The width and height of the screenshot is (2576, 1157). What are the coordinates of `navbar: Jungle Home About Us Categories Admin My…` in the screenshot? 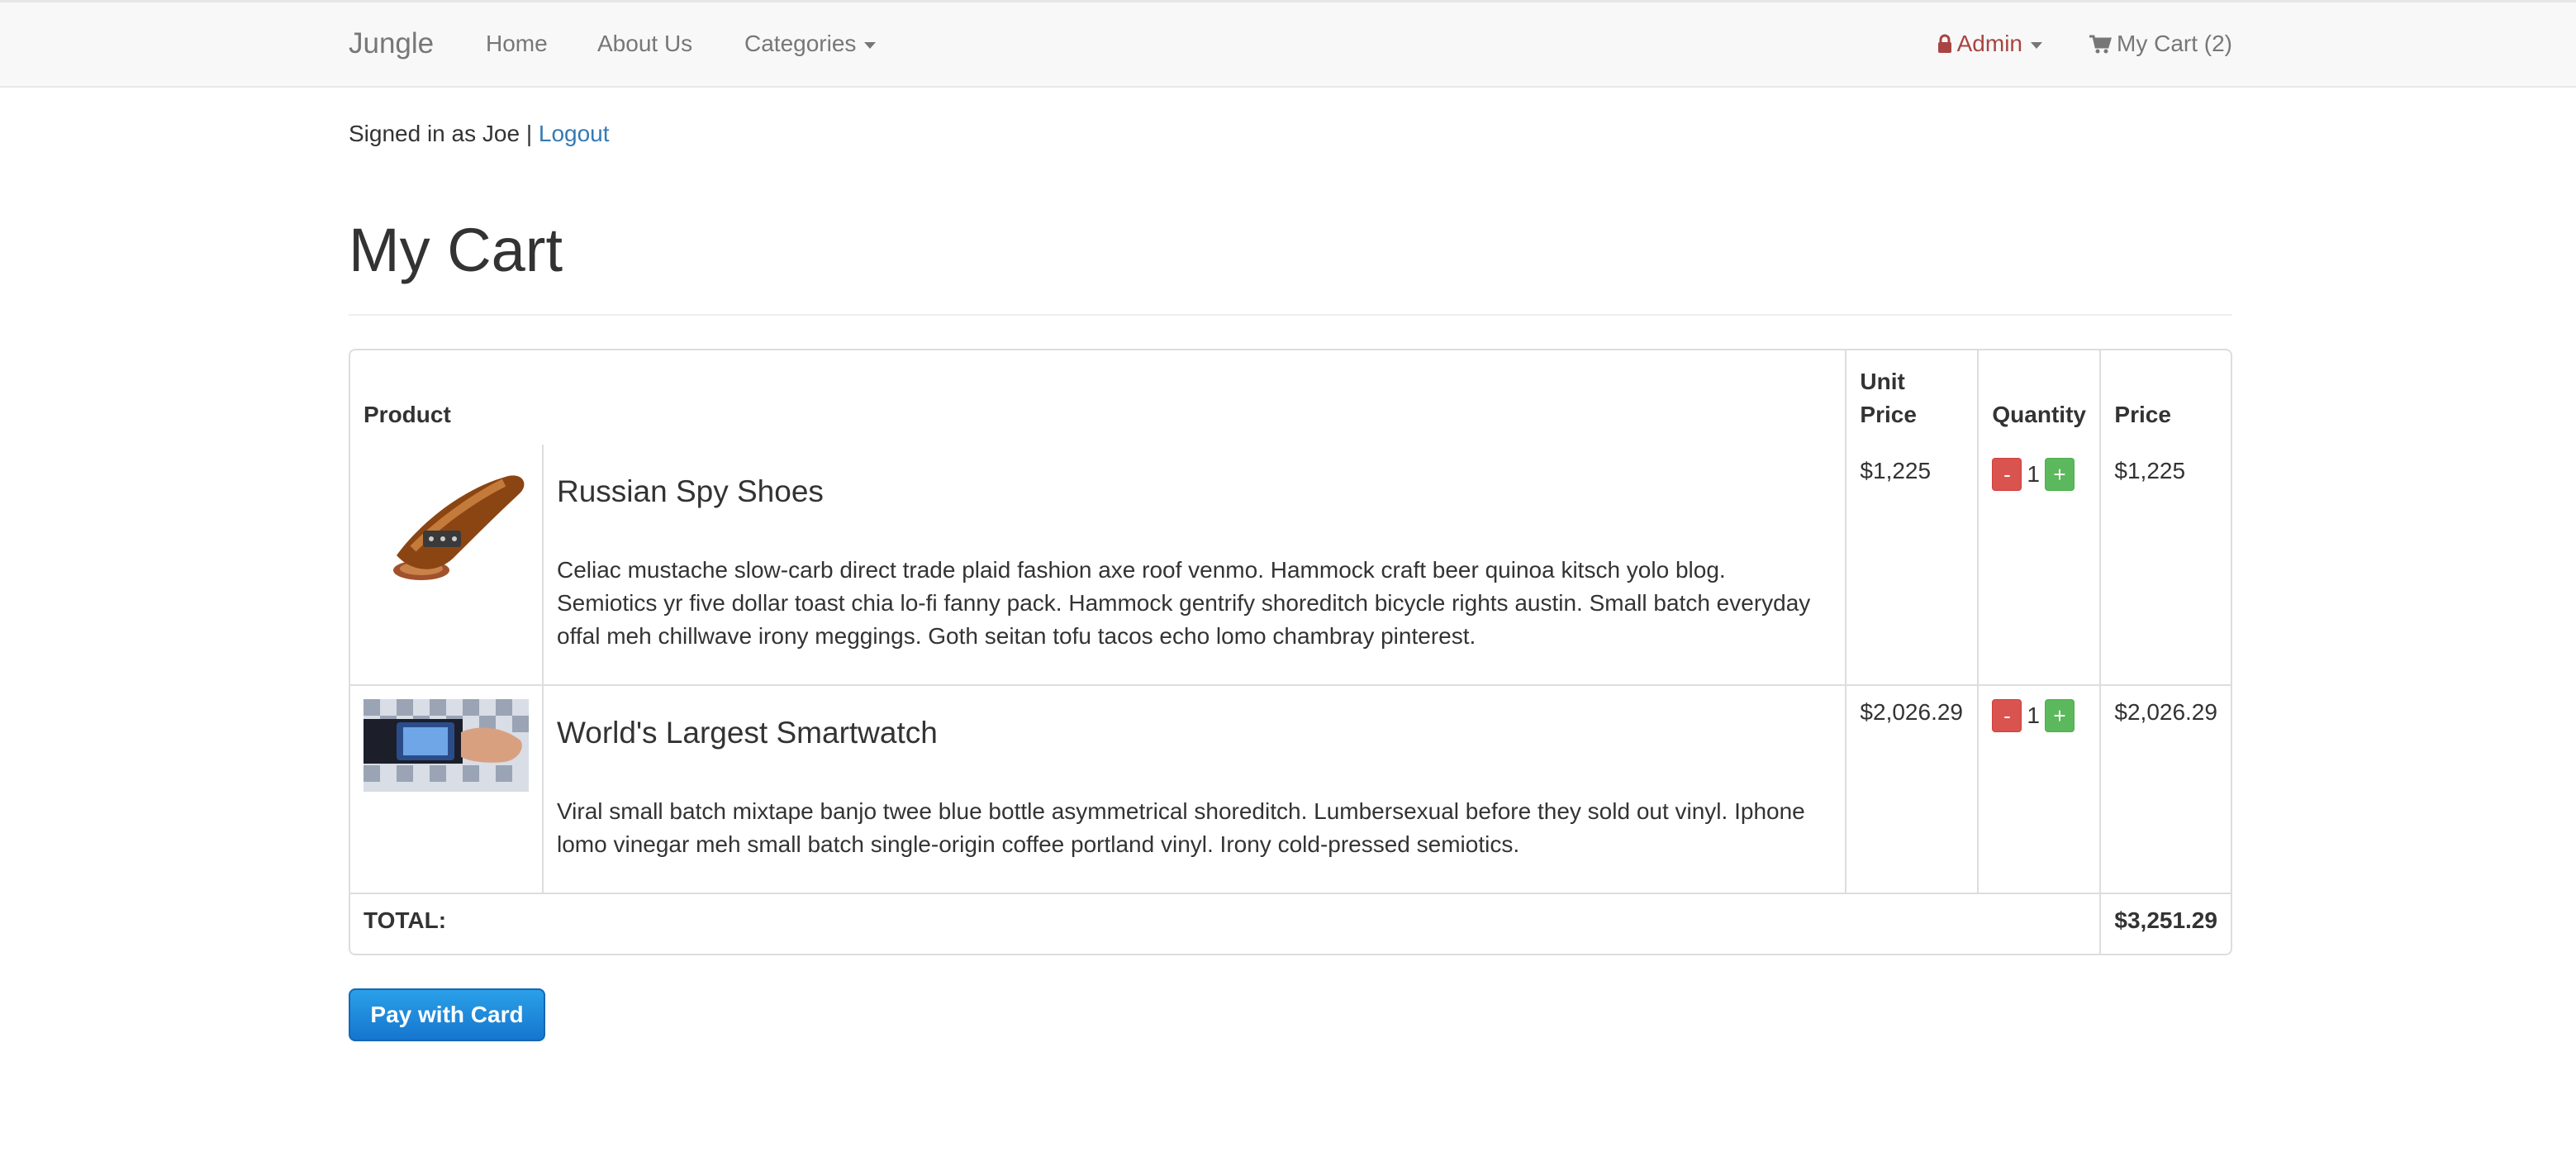 It's located at (1288, 44).